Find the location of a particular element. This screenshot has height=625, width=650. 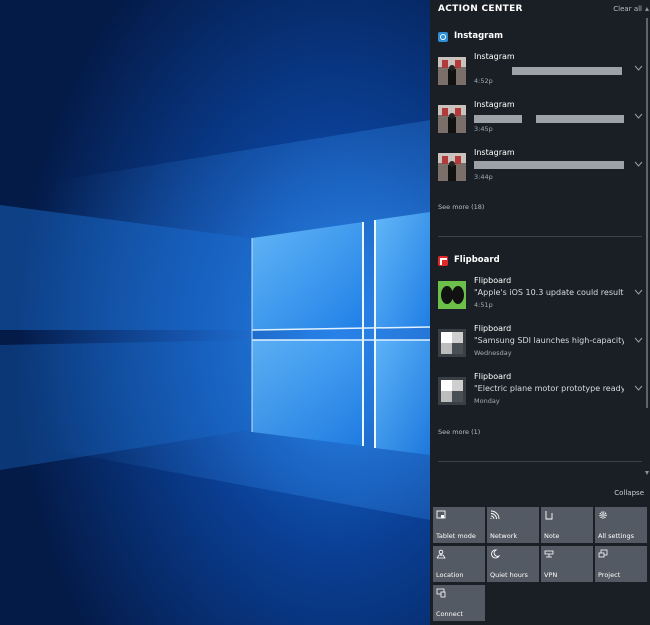

tile-label: Network is located at coordinates (504, 536).